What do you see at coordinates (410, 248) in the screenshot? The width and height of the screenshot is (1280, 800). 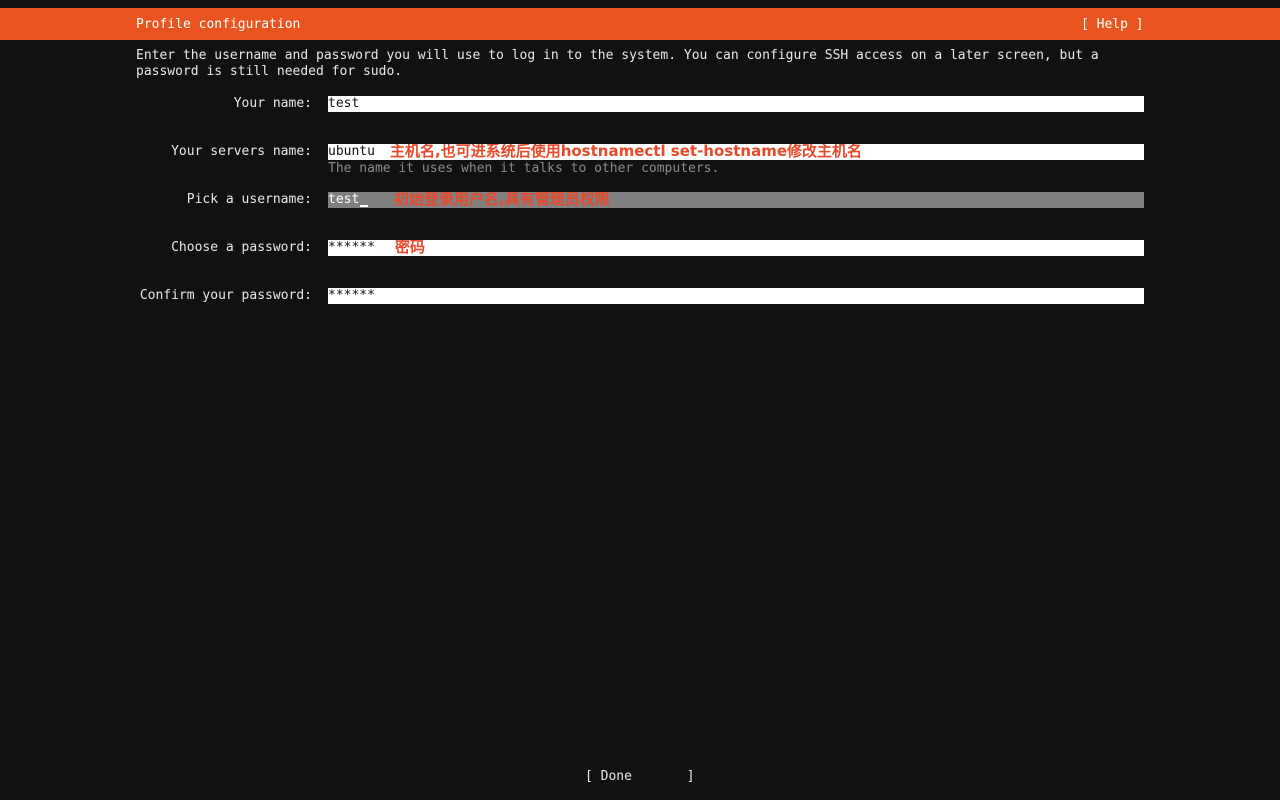 I see `password-annotation: 密码` at bounding box center [410, 248].